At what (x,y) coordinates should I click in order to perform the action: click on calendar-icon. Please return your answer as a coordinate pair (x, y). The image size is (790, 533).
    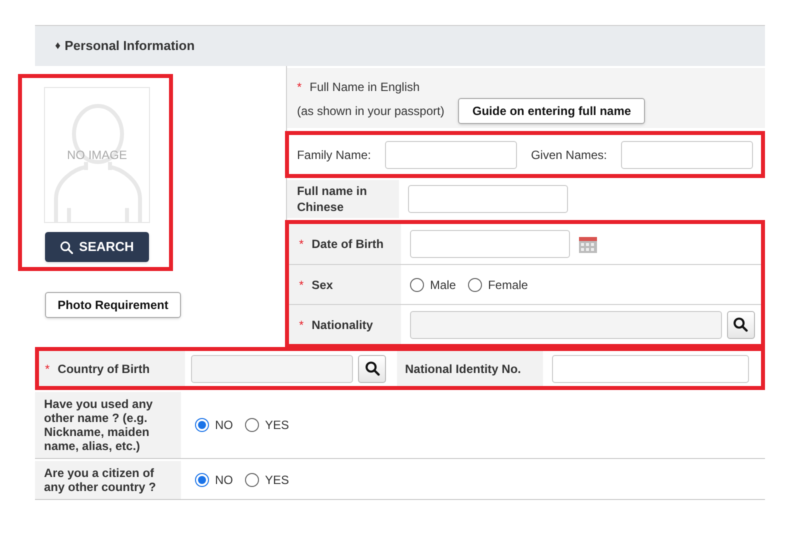
    Looking at the image, I should click on (588, 244).